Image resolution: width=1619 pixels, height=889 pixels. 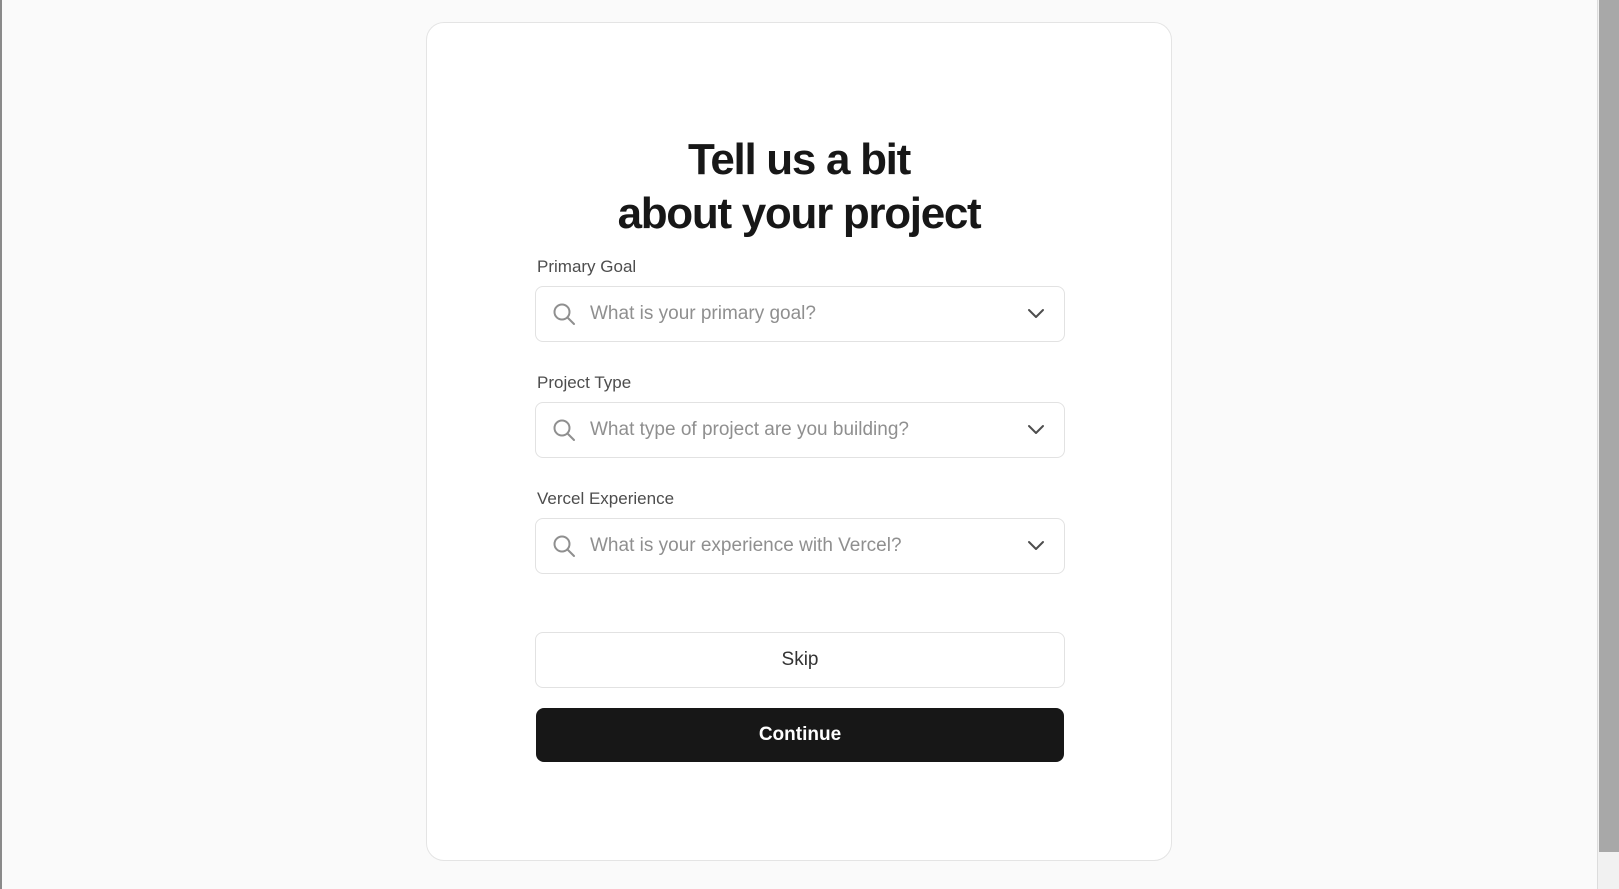 What do you see at coordinates (799, 213) in the screenshot?
I see `title-line-2: about your project` at bounding box center [799, 213].